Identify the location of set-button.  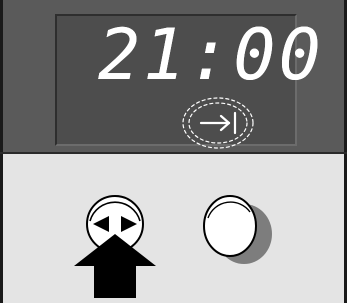
(238, 231).